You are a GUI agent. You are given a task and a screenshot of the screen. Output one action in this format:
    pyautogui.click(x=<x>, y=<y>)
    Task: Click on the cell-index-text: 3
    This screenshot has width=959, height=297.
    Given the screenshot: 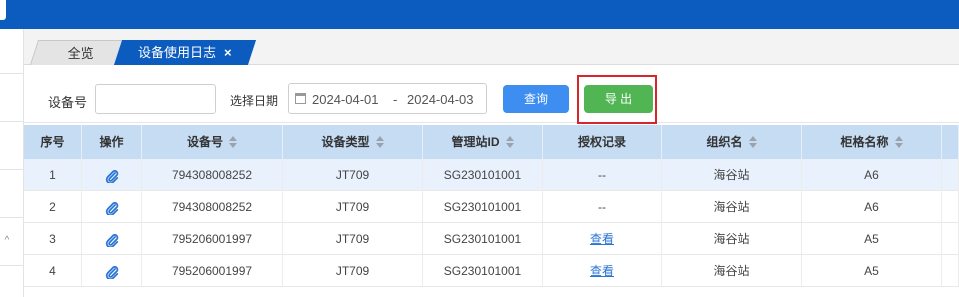 What is the action you would take?
    pyautogui.click(x=52, y=239)
    